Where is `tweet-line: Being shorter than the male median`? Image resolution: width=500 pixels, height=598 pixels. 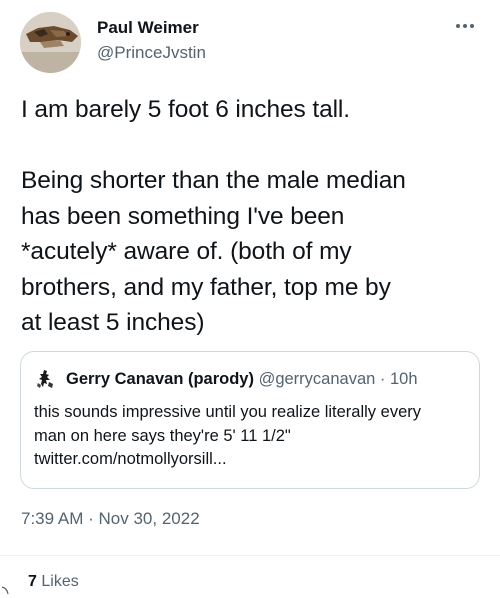 tweet-line: Being shorter than the male median is located at coordinates (213, 180).